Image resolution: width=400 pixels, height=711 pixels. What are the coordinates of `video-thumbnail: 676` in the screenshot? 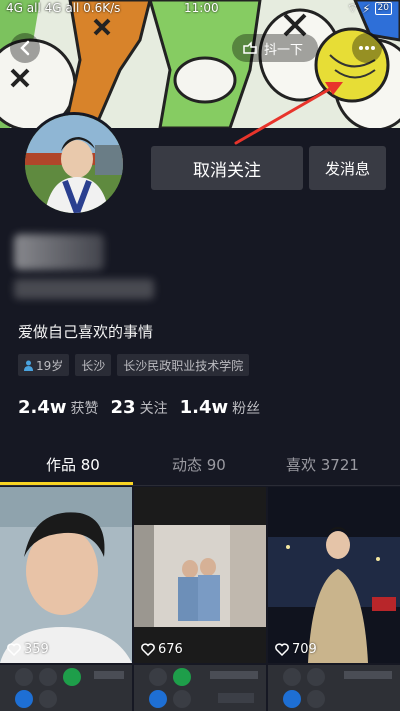 It's located at (200, 575).